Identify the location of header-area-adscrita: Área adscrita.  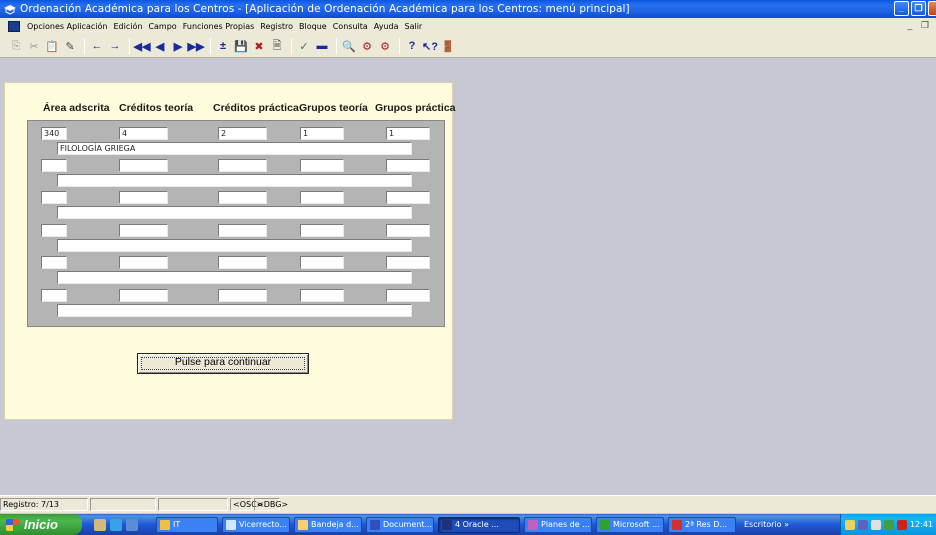
(76, 108).